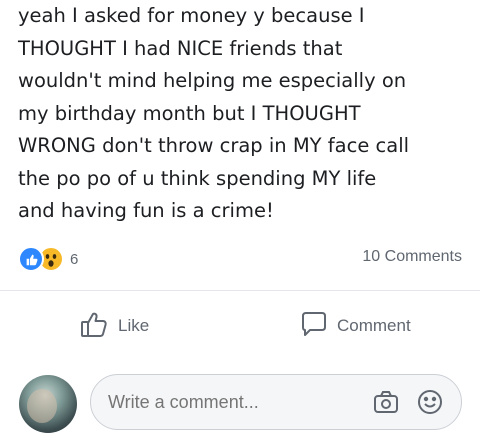 The image size is (480, 433). I want to click on camera-icon, so click(386, 402).